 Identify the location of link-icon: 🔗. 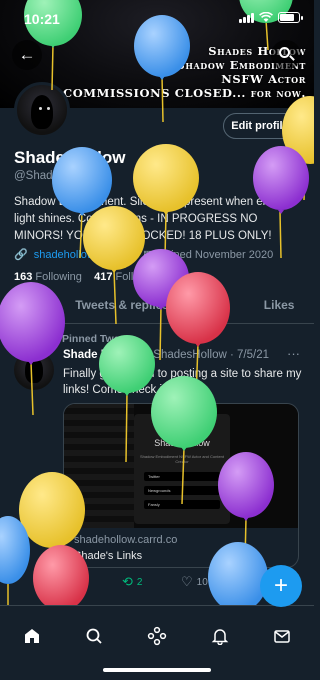
(21, 255).